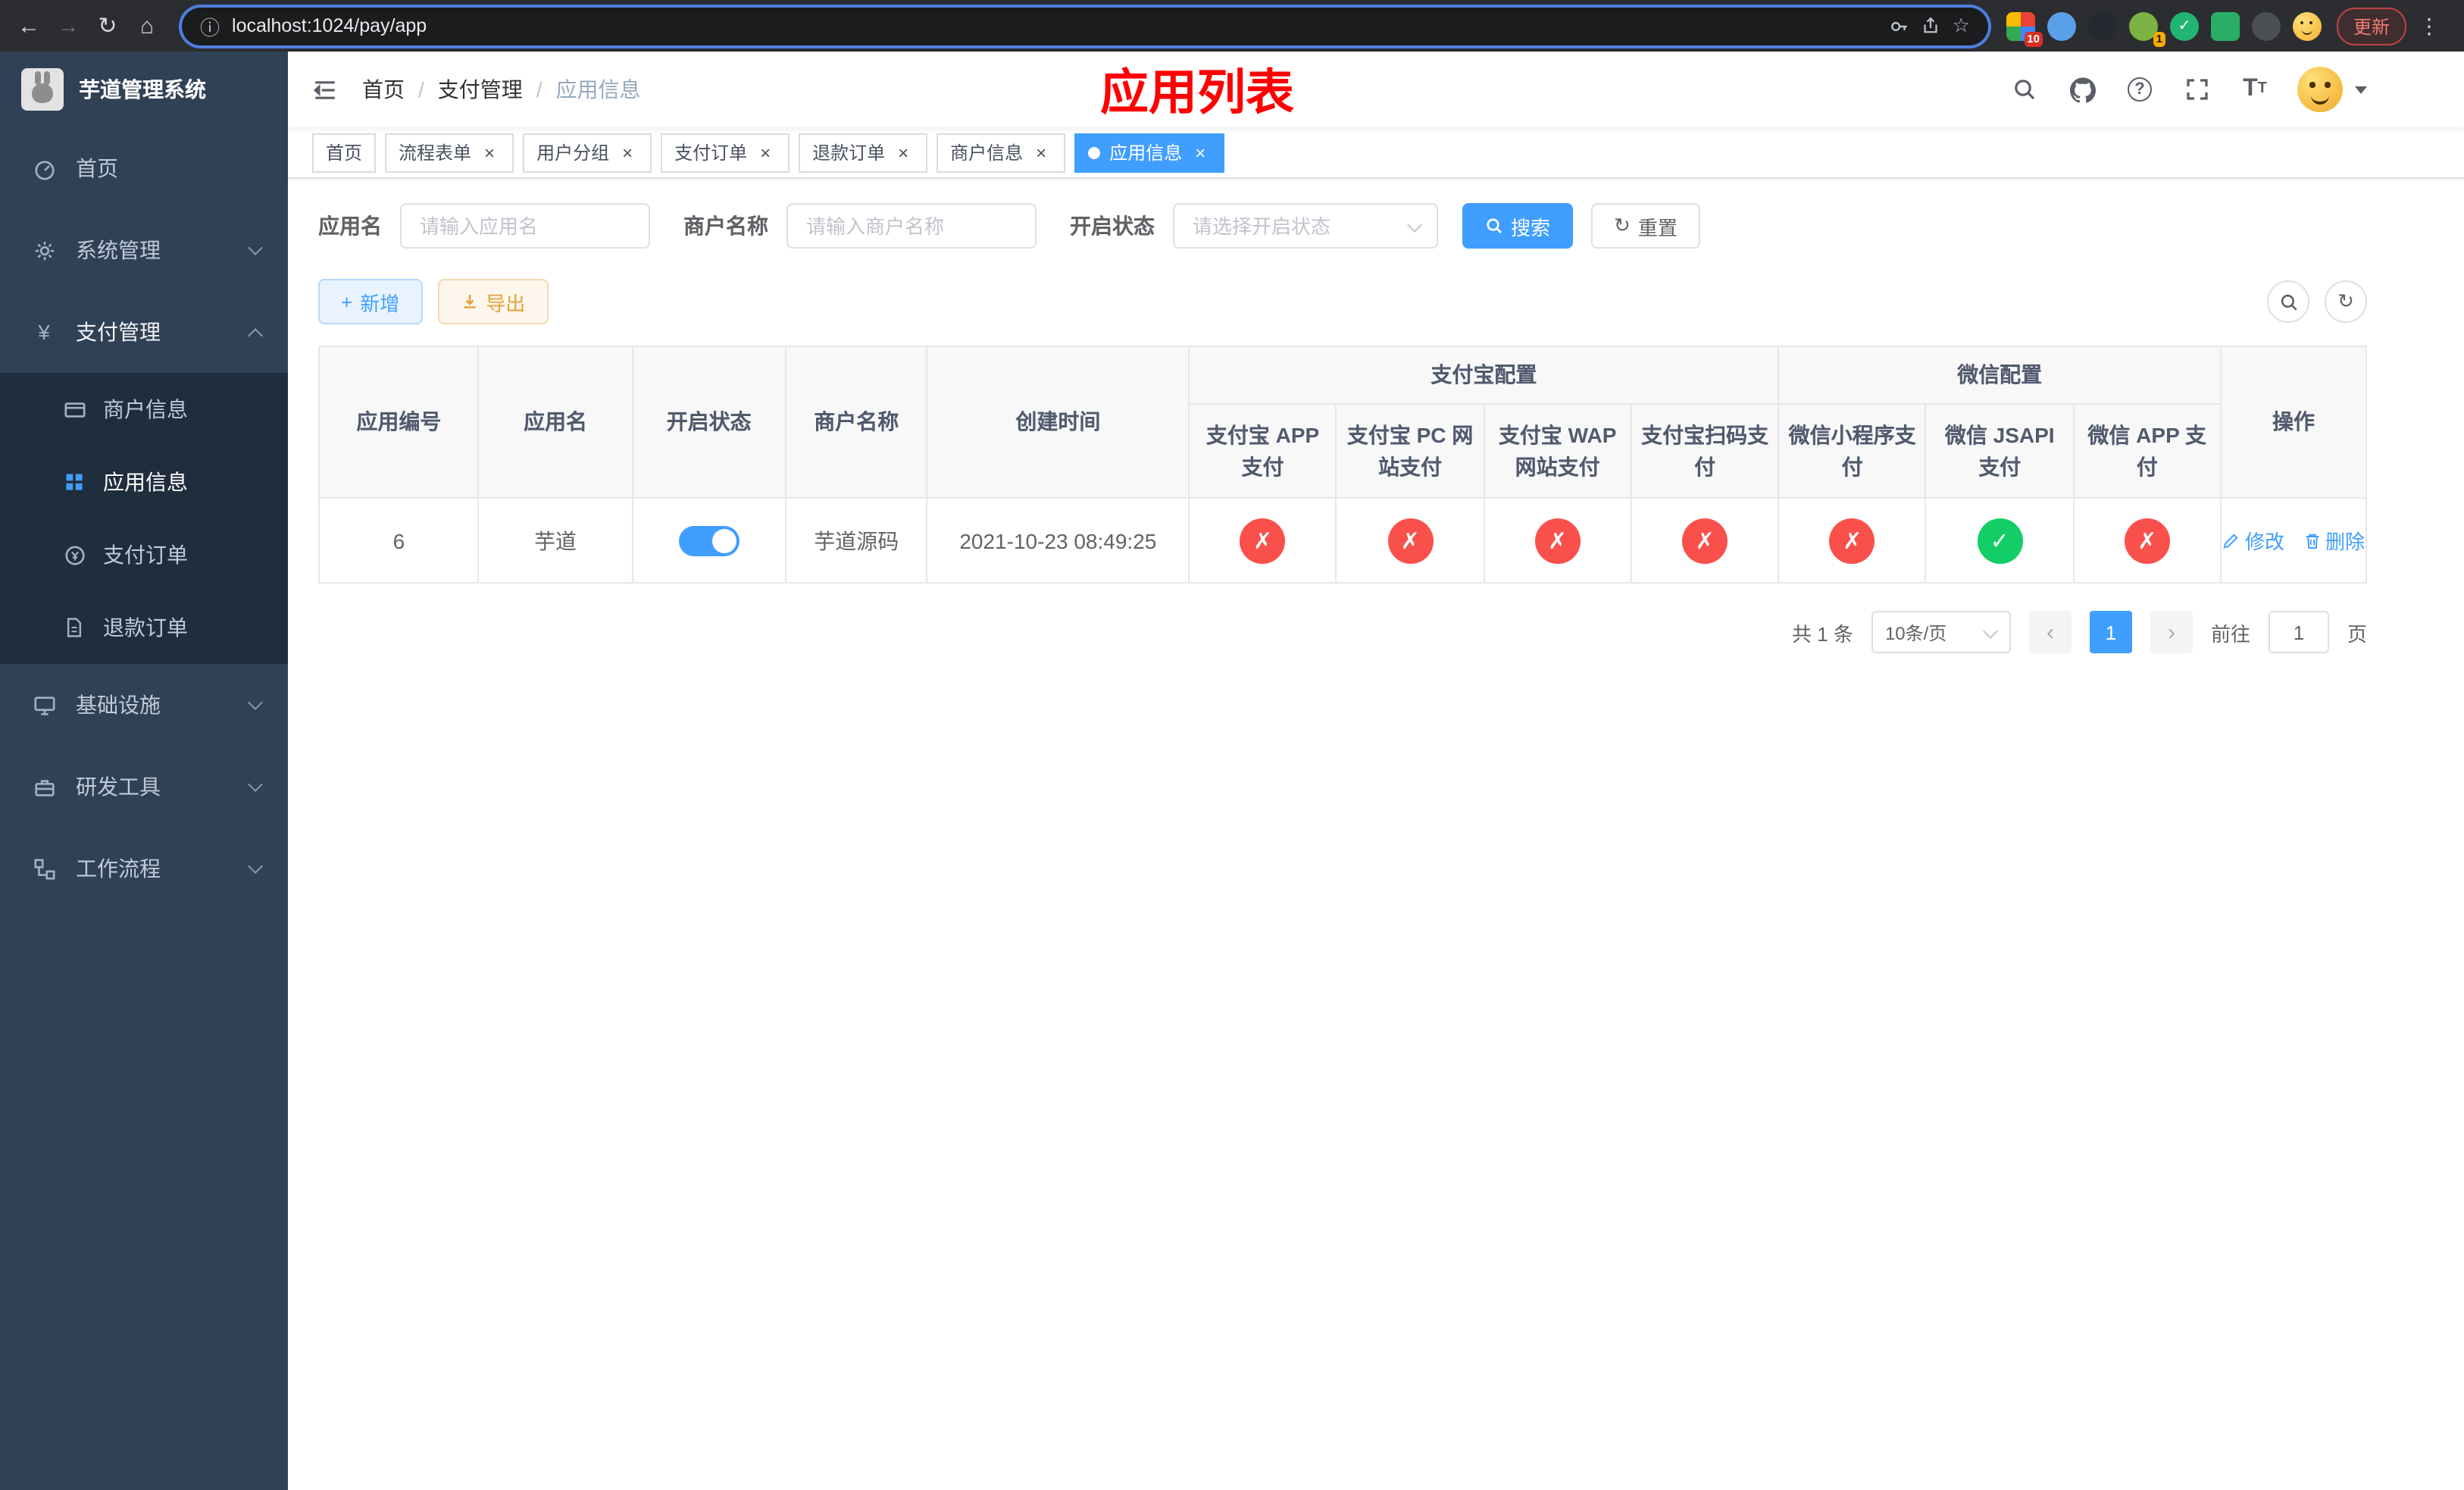 This screenshot has width=2464, height=1490. Describe the element at coordinates (2288, 301) in the screenshot. I see `toggle-search-button` at that location.